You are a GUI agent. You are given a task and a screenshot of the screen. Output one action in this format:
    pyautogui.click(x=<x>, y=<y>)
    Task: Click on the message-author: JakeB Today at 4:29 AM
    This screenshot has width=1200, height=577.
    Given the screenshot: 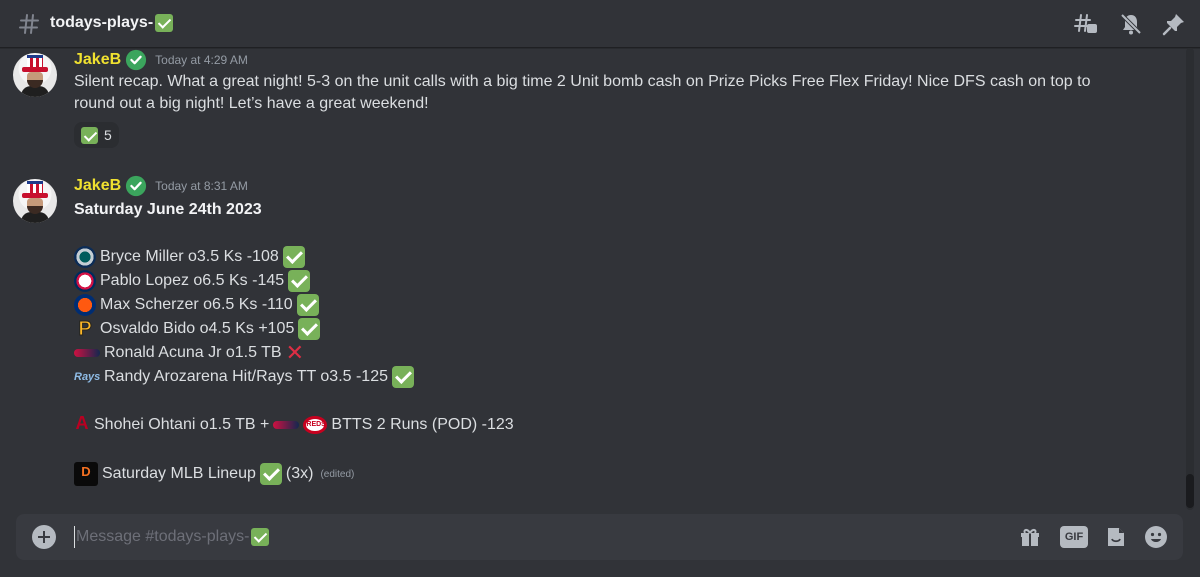 What is the action you would take?
    pyautogui.click(x=161, y=60)
    